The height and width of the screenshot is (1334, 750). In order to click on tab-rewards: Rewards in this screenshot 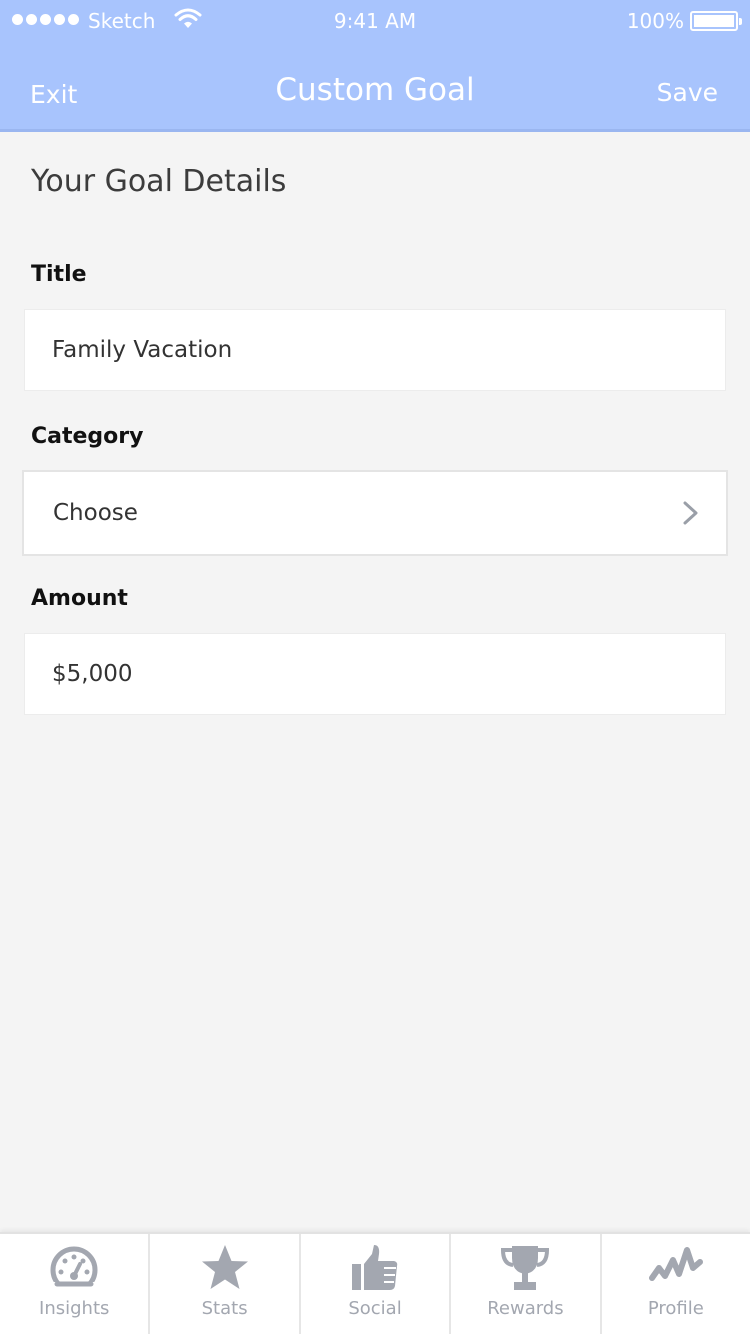, I will do `click(526, 1284)`.